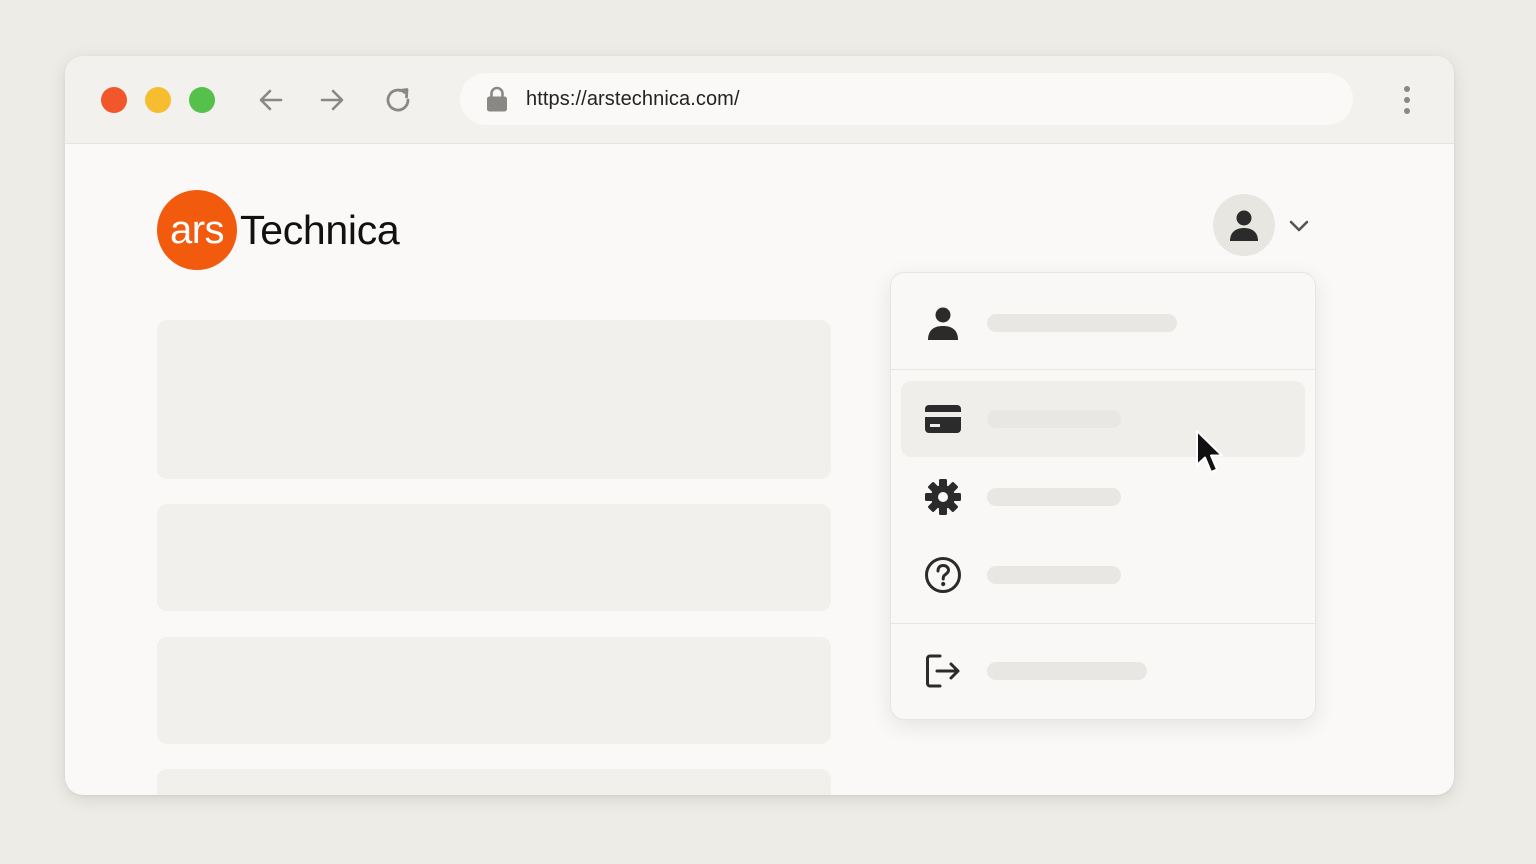 Image resolution: width=1536 pixels, height=864 pixels. What do you see at coordinates (197, 230) in the screenshot?
I see `logo-badge: ars` at bounding box center [197, 230].